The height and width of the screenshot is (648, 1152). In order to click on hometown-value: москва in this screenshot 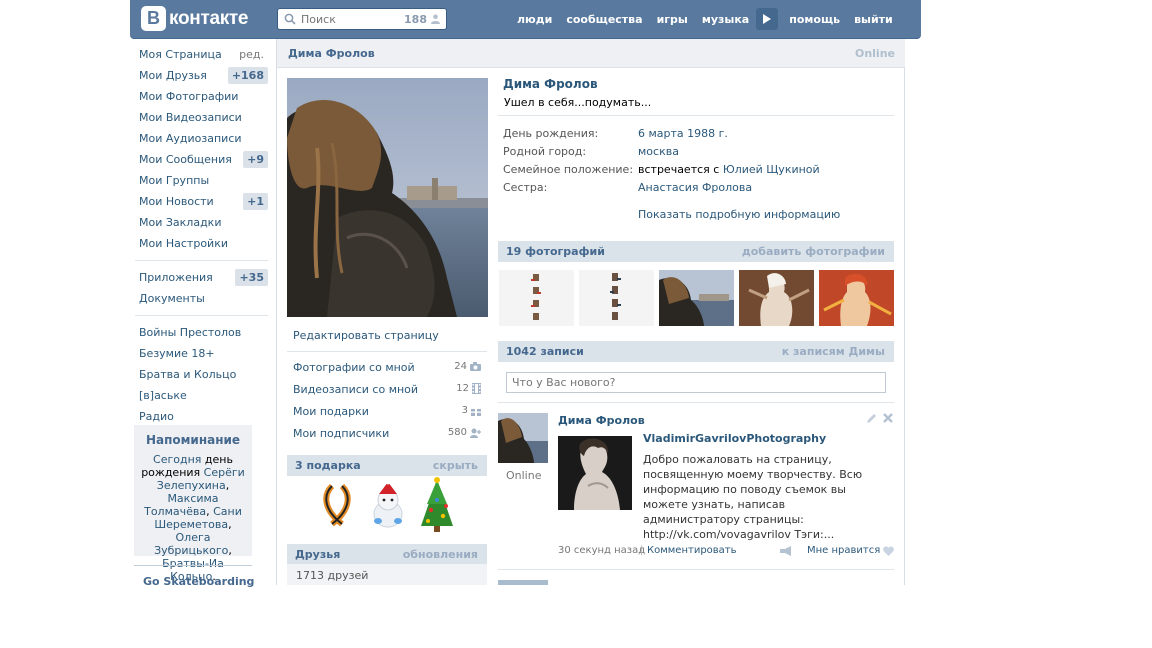, I will do `click(658, 151)`.